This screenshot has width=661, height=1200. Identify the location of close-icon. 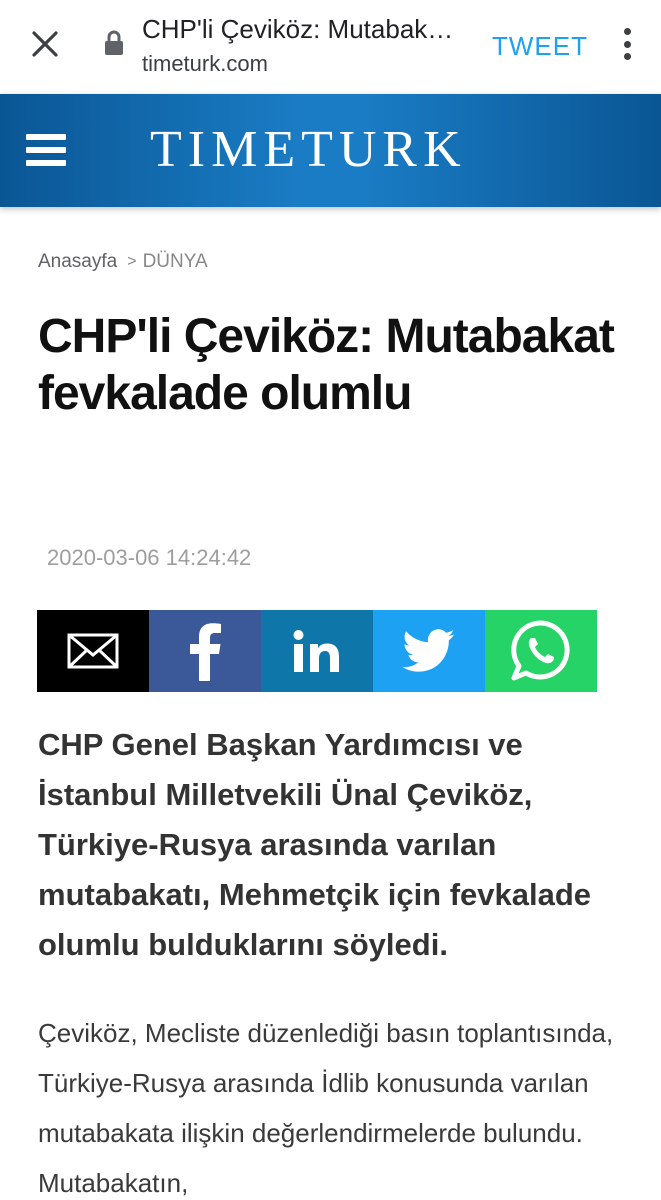
(45, 44).